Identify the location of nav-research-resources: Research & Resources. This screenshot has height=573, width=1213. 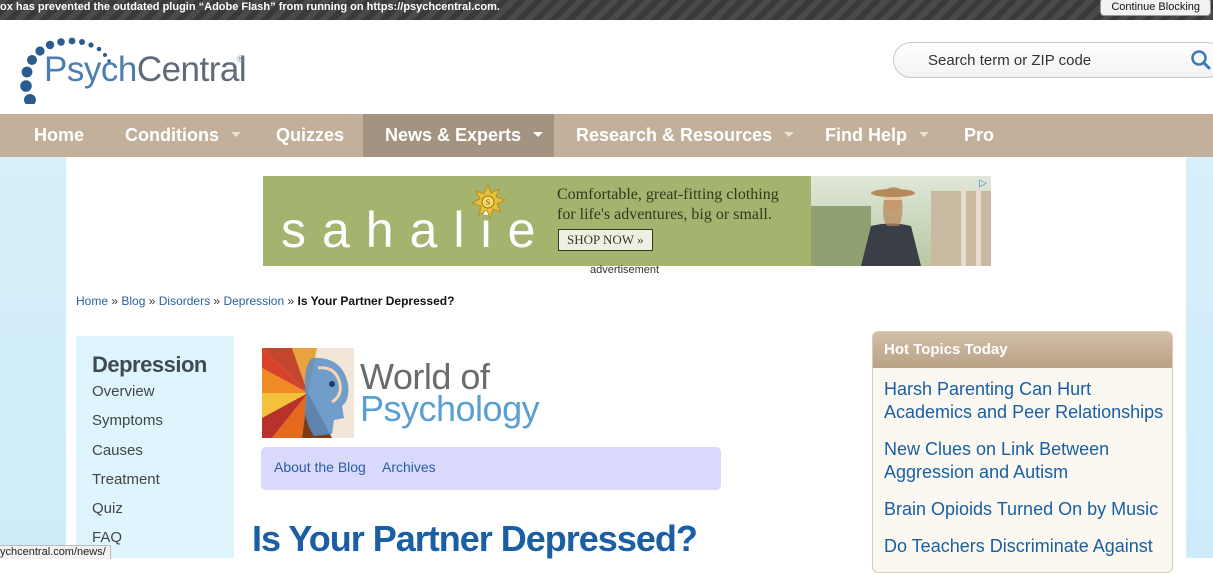
(685, 135).